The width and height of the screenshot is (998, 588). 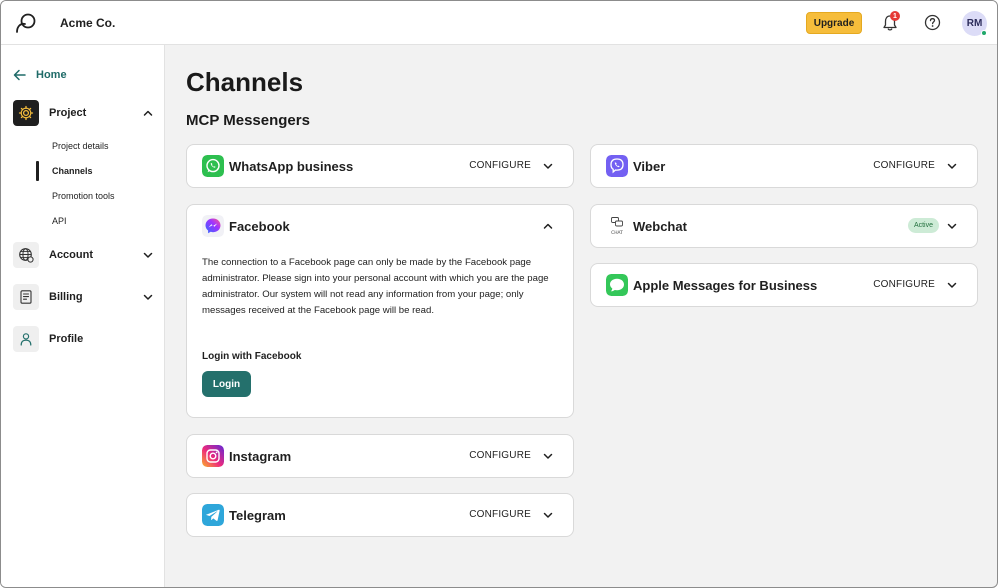 I want to click on telegram-icon, so click(x=213, y=515).